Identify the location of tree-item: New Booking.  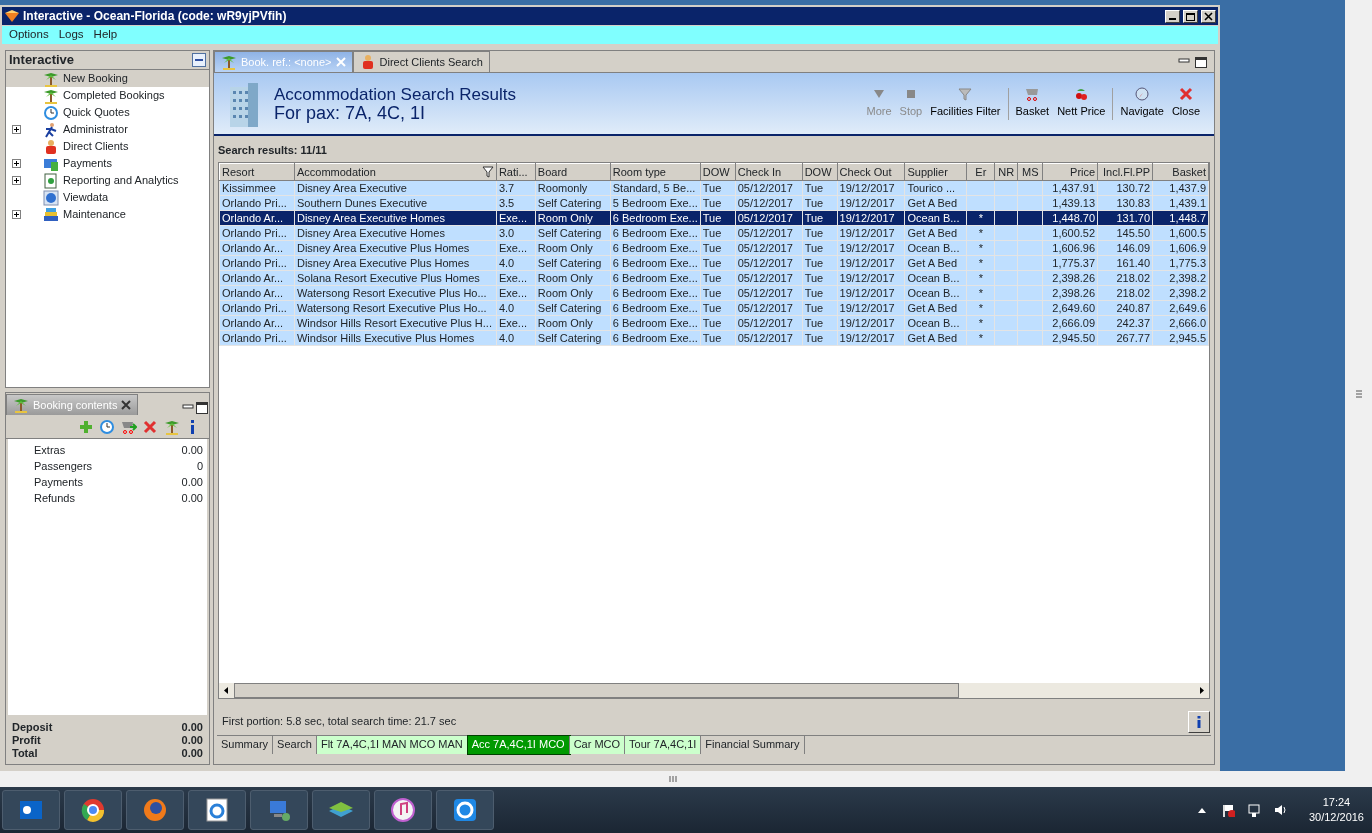
(107, 78).